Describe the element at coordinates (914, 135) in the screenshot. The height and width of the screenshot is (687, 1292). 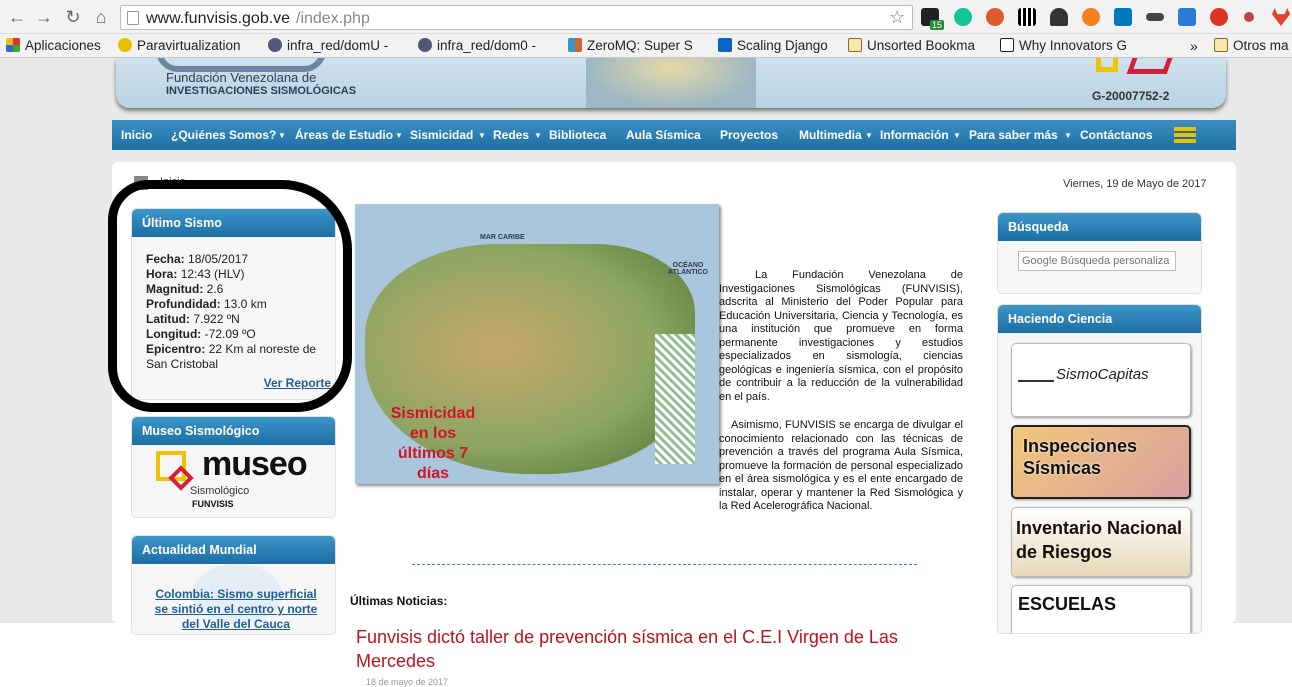
I see `menu-informacion: Información` at that location.